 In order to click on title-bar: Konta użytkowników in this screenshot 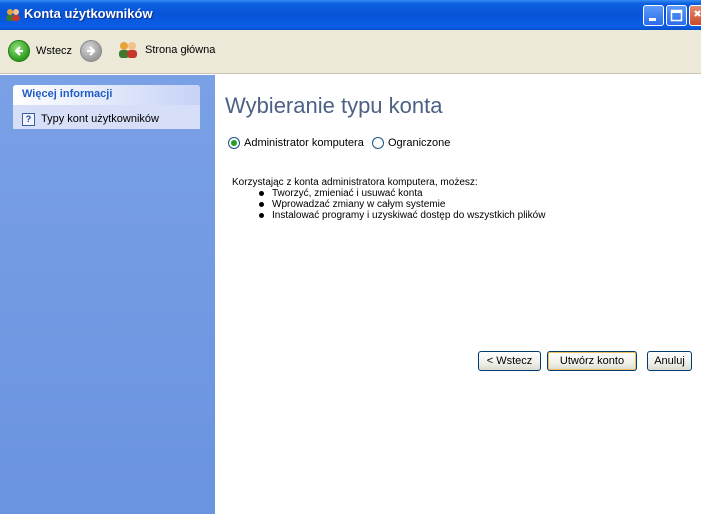, I will do `click(350, 15)`.